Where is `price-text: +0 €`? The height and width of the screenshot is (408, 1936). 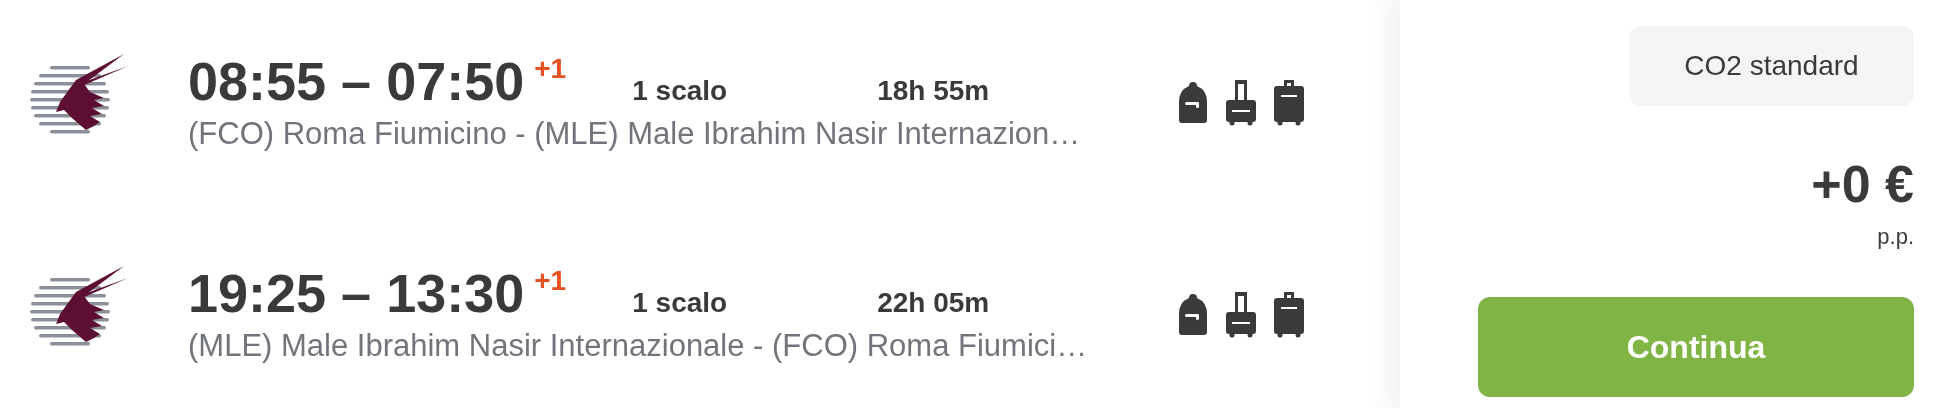
price-text: +0 € is located at coordinates (1862, 184).